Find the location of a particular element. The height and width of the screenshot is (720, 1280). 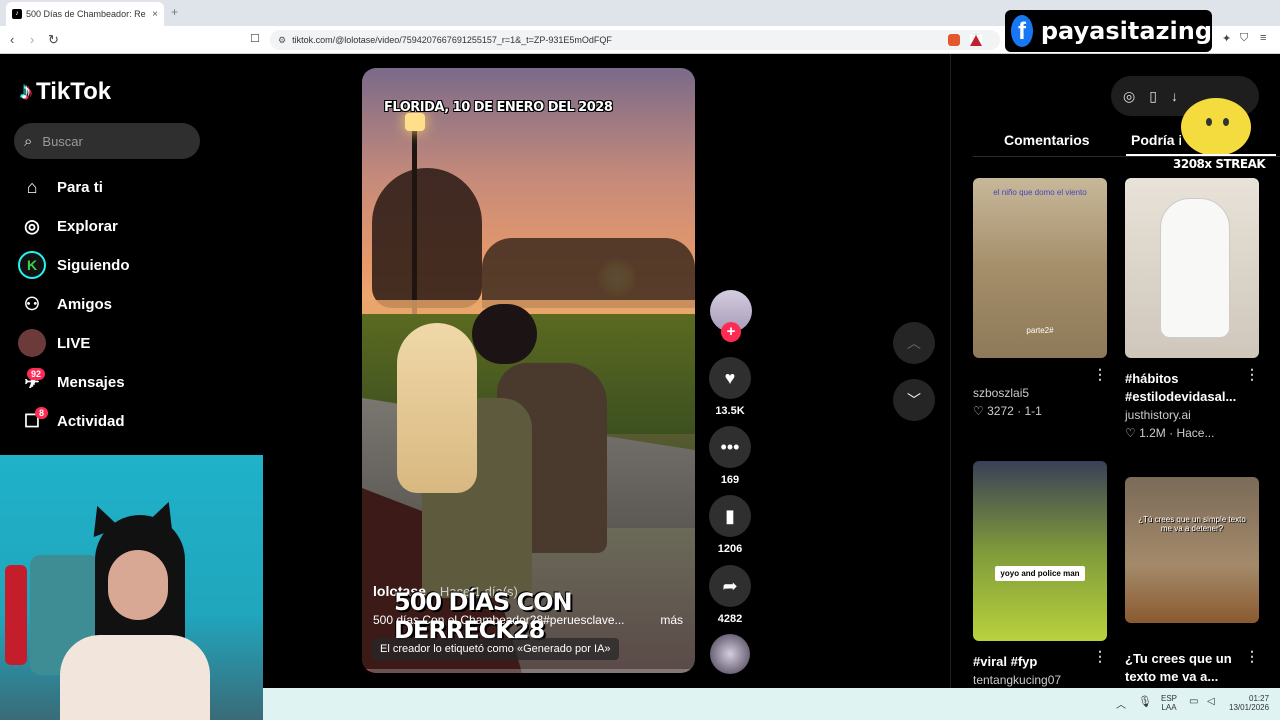

card-author: tentangkucing07 is located at coordinates (1040, 680).